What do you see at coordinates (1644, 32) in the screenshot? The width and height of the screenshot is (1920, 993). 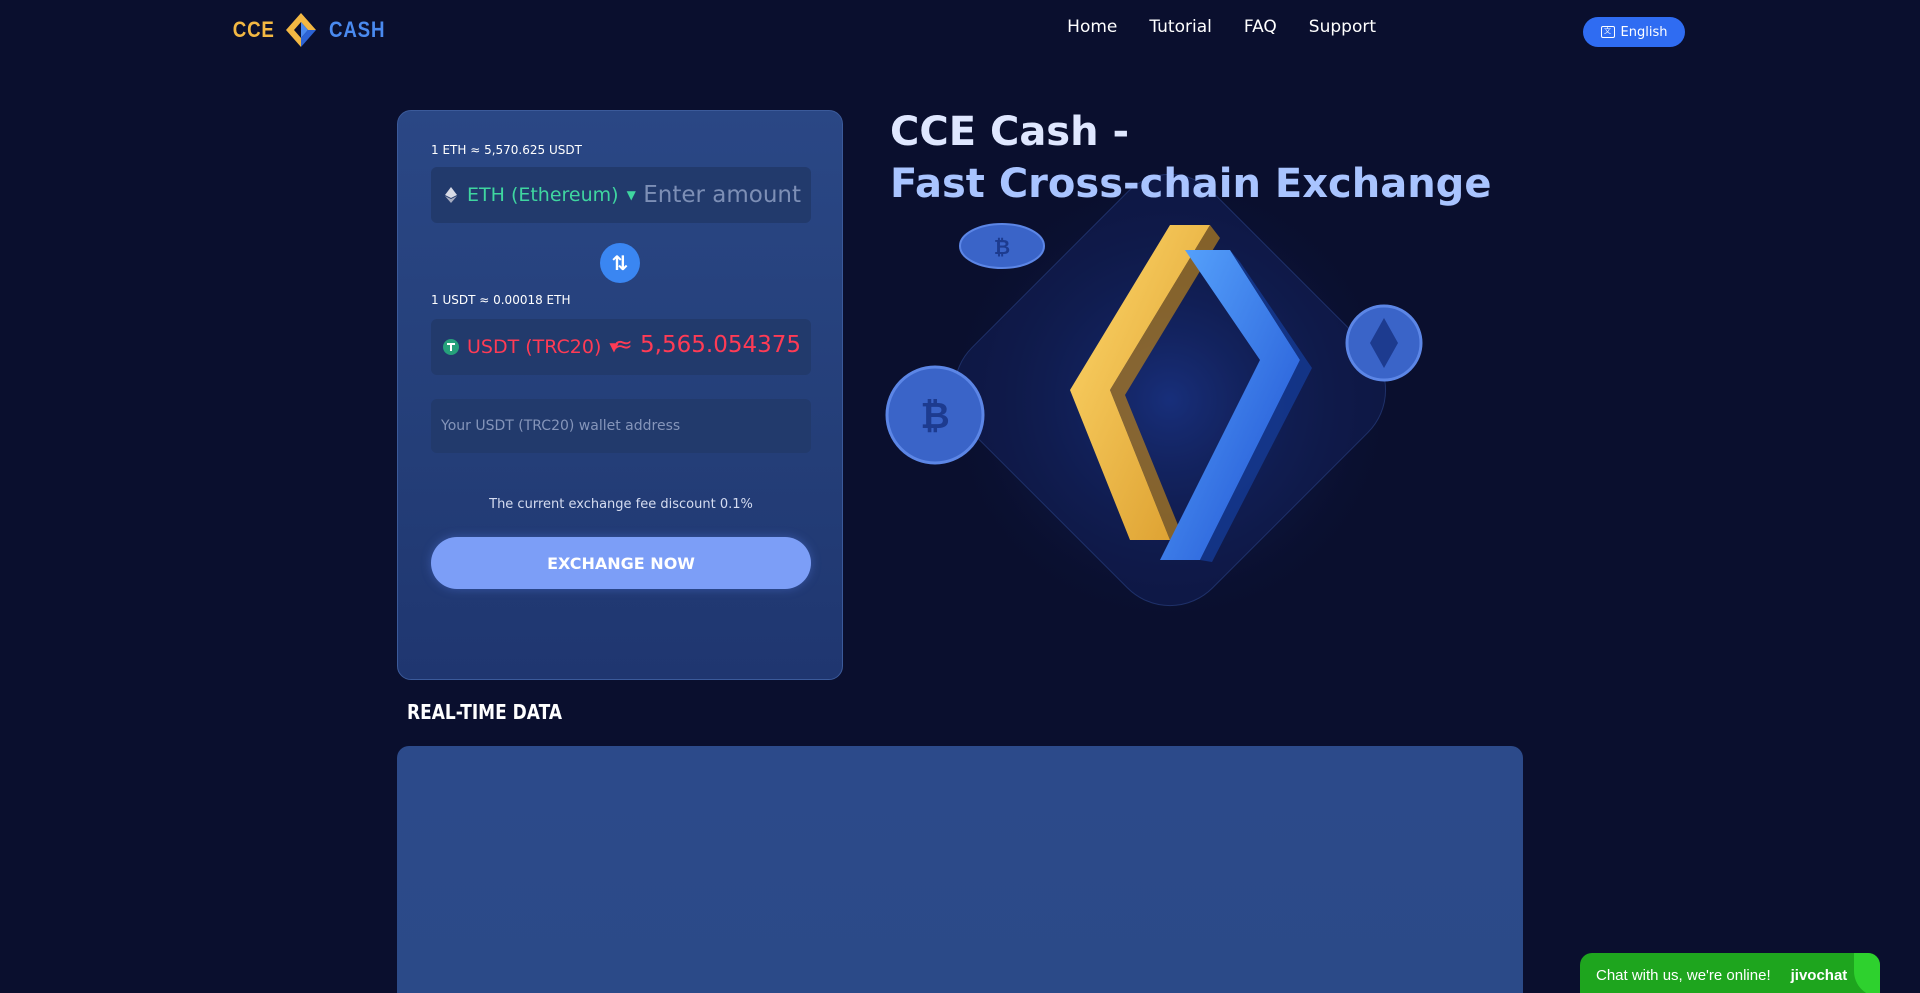 I see `language-label: English` at bounding box center [1644, 32].